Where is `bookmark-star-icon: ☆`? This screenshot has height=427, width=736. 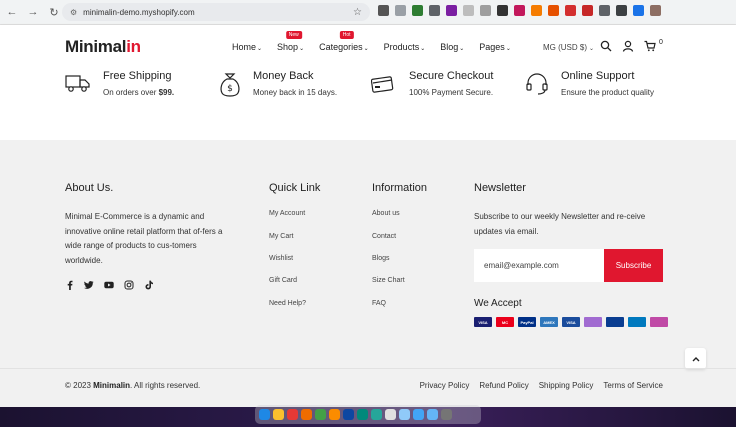
bookmark-star-icon: ☆ is located at coordinates (357, 12).